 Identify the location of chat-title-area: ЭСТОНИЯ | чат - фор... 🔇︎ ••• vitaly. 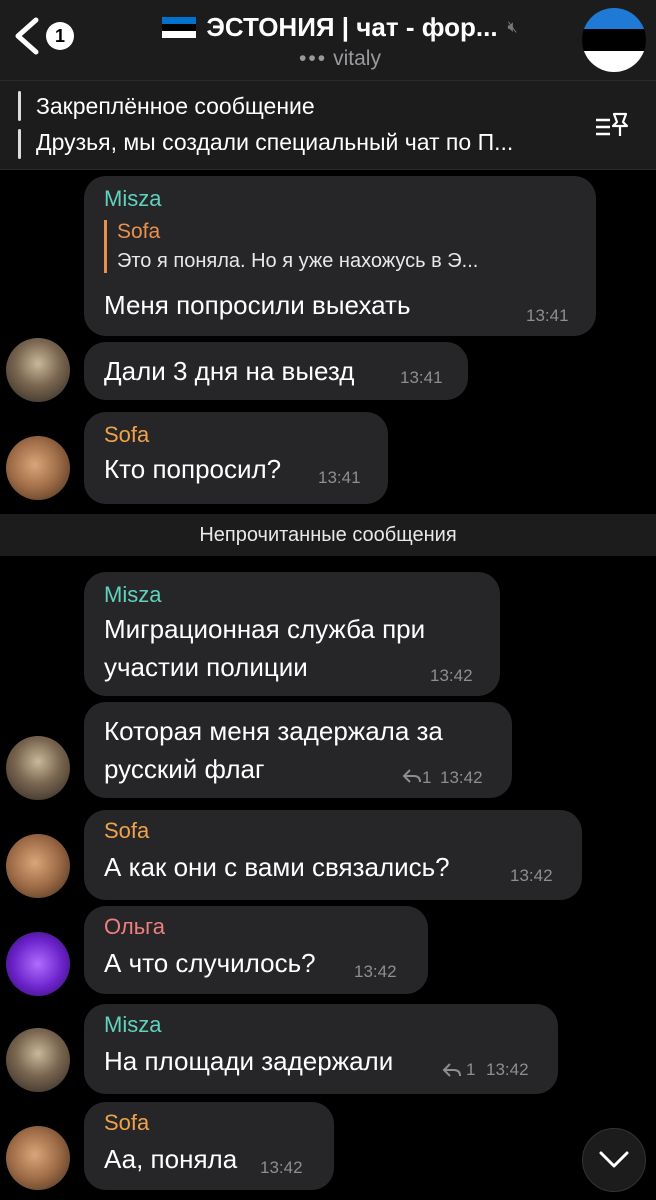
(340, 41).